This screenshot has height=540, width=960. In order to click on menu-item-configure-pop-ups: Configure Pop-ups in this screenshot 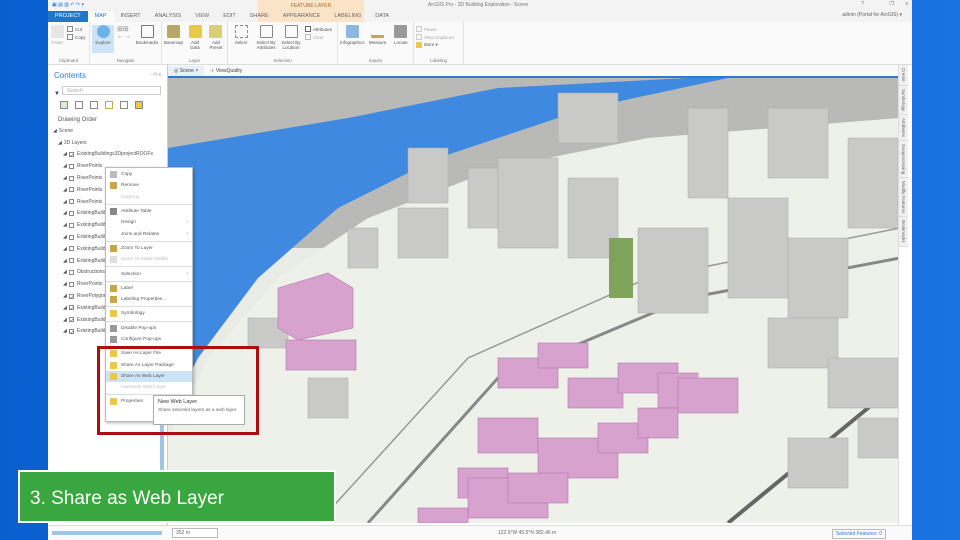, I will do `click(149, 339)`.